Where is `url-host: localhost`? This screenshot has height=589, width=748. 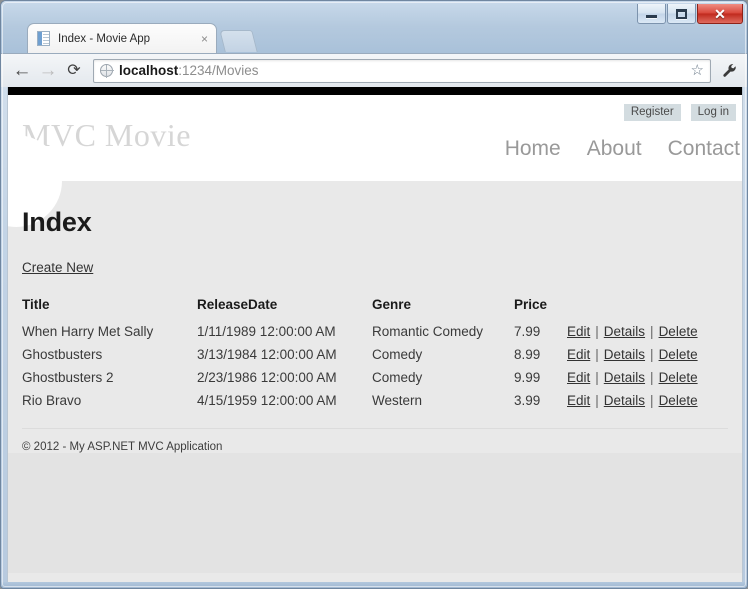
url-host: localhost is located at coordinates (149, 70).